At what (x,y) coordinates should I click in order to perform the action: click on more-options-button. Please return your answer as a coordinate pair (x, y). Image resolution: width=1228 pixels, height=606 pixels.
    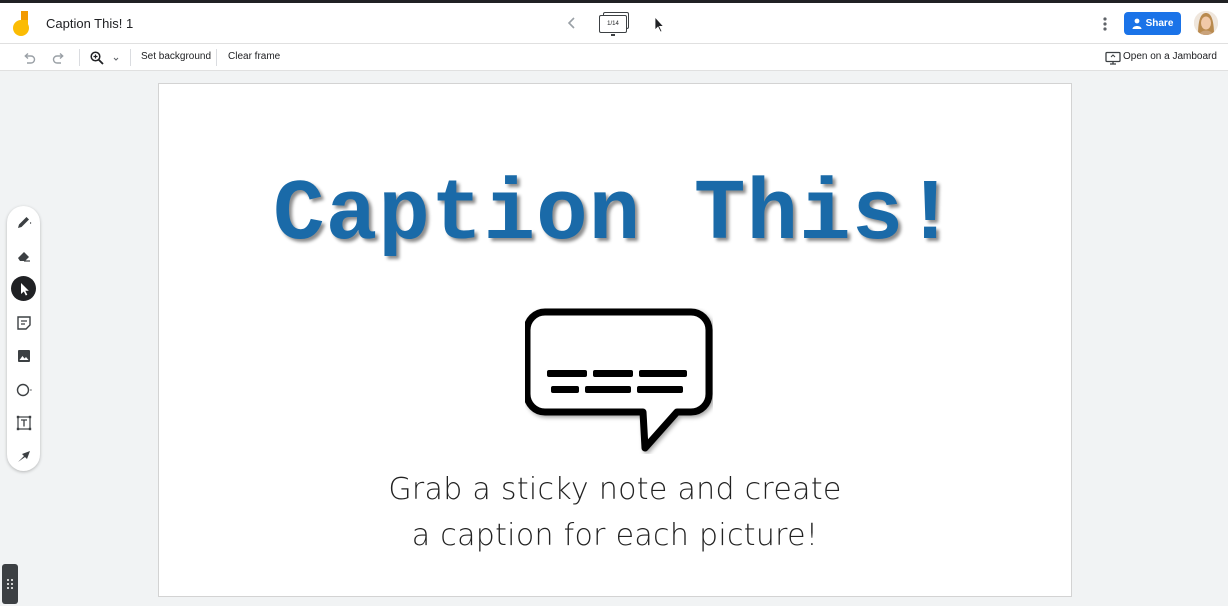
    Looking at the image, I should click on (1105, 24).